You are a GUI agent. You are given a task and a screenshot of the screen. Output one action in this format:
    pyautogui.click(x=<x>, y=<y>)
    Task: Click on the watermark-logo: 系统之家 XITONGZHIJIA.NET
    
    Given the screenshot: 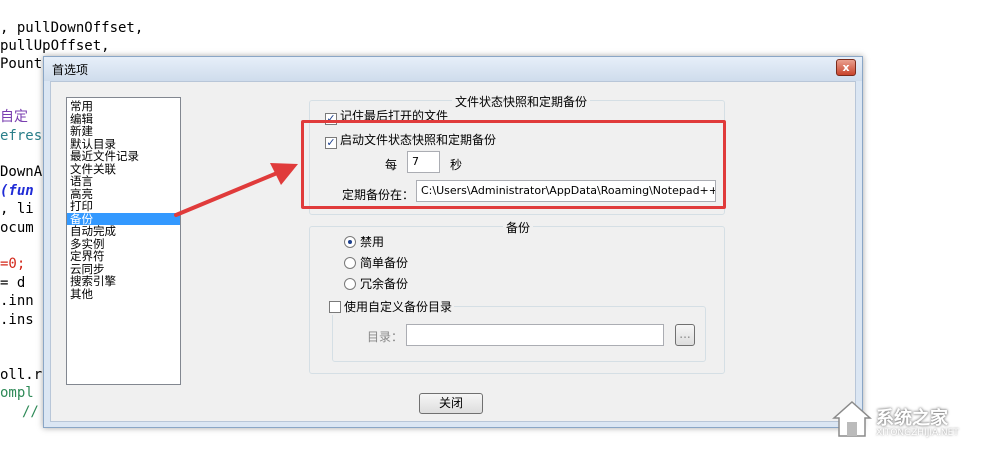 What is the action you would take?
    pyautogui.click(x=912, y=421)
    